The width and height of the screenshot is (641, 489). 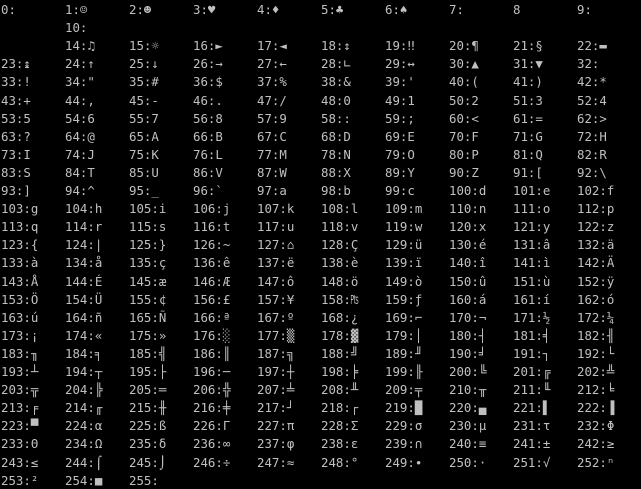 I want to click on char-entry: 14:♫, so click(x=80, y=46).